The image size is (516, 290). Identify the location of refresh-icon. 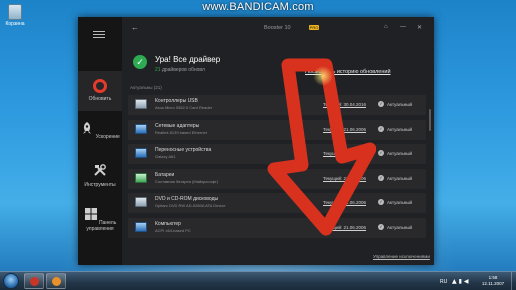
(100, 86).